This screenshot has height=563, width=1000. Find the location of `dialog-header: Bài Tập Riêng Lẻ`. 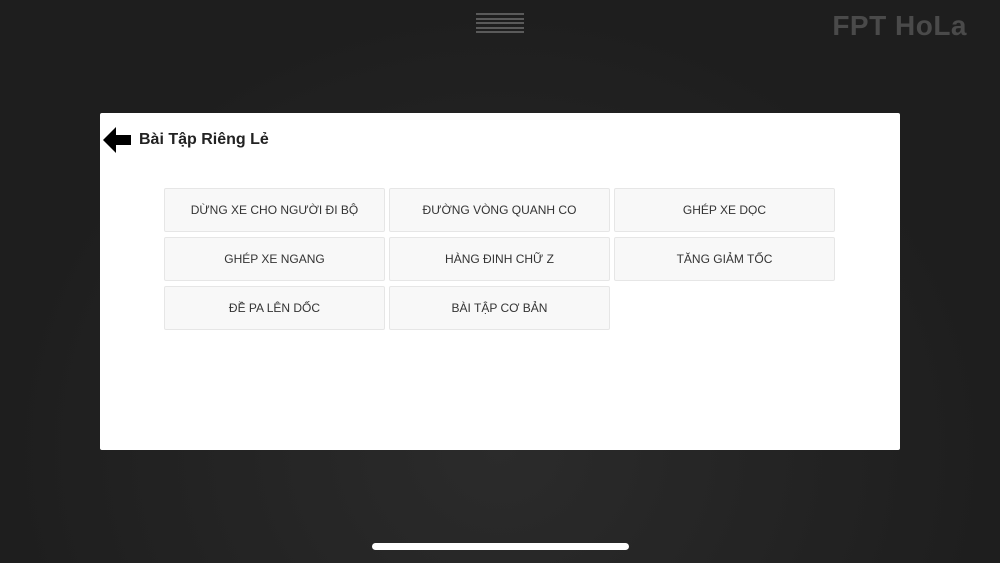

dialog-header: Bài Tập Riêng Lẻ is located at coordinates (185, 140).